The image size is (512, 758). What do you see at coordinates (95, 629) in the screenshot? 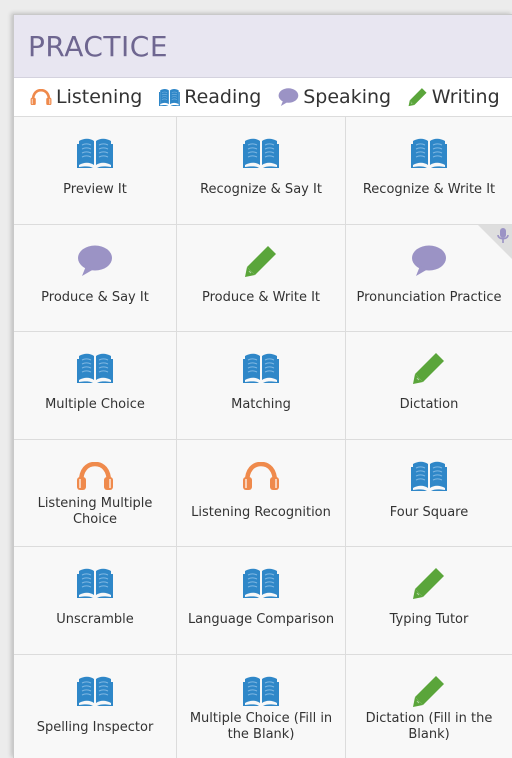
I see `tile-label: Unscramble` at bounding box center [95, 629].